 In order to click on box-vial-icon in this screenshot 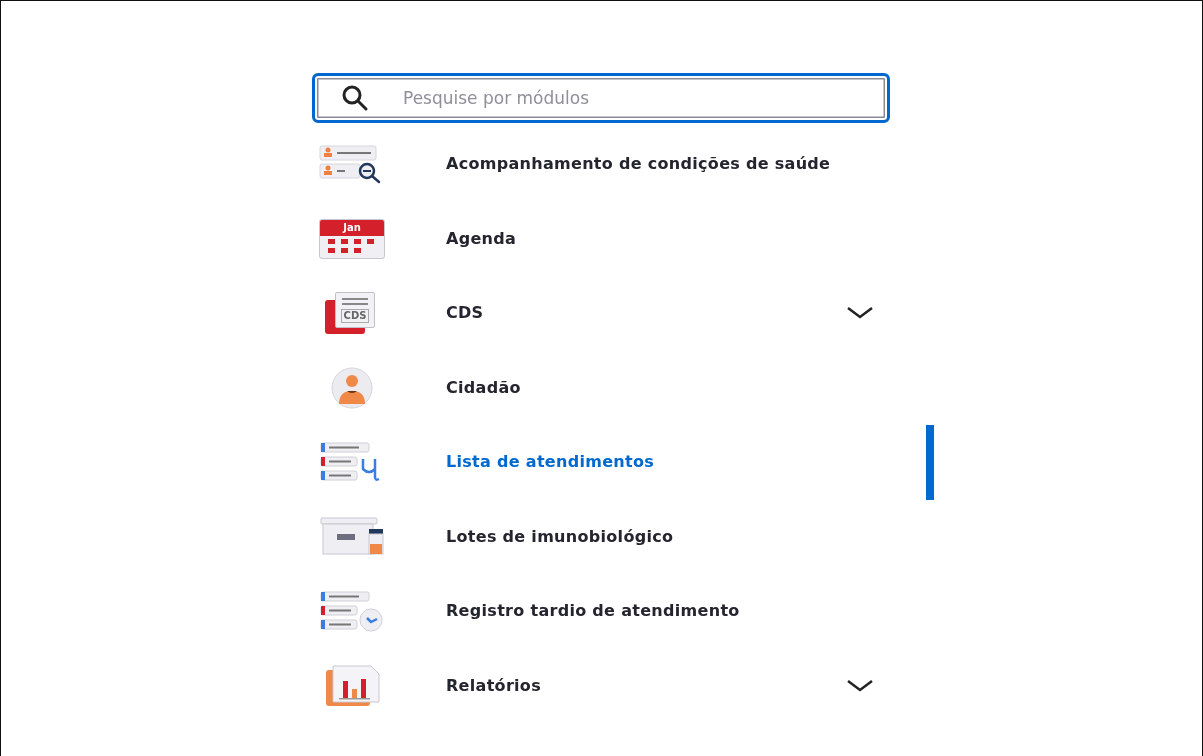, I will do `click(352, 536)`.